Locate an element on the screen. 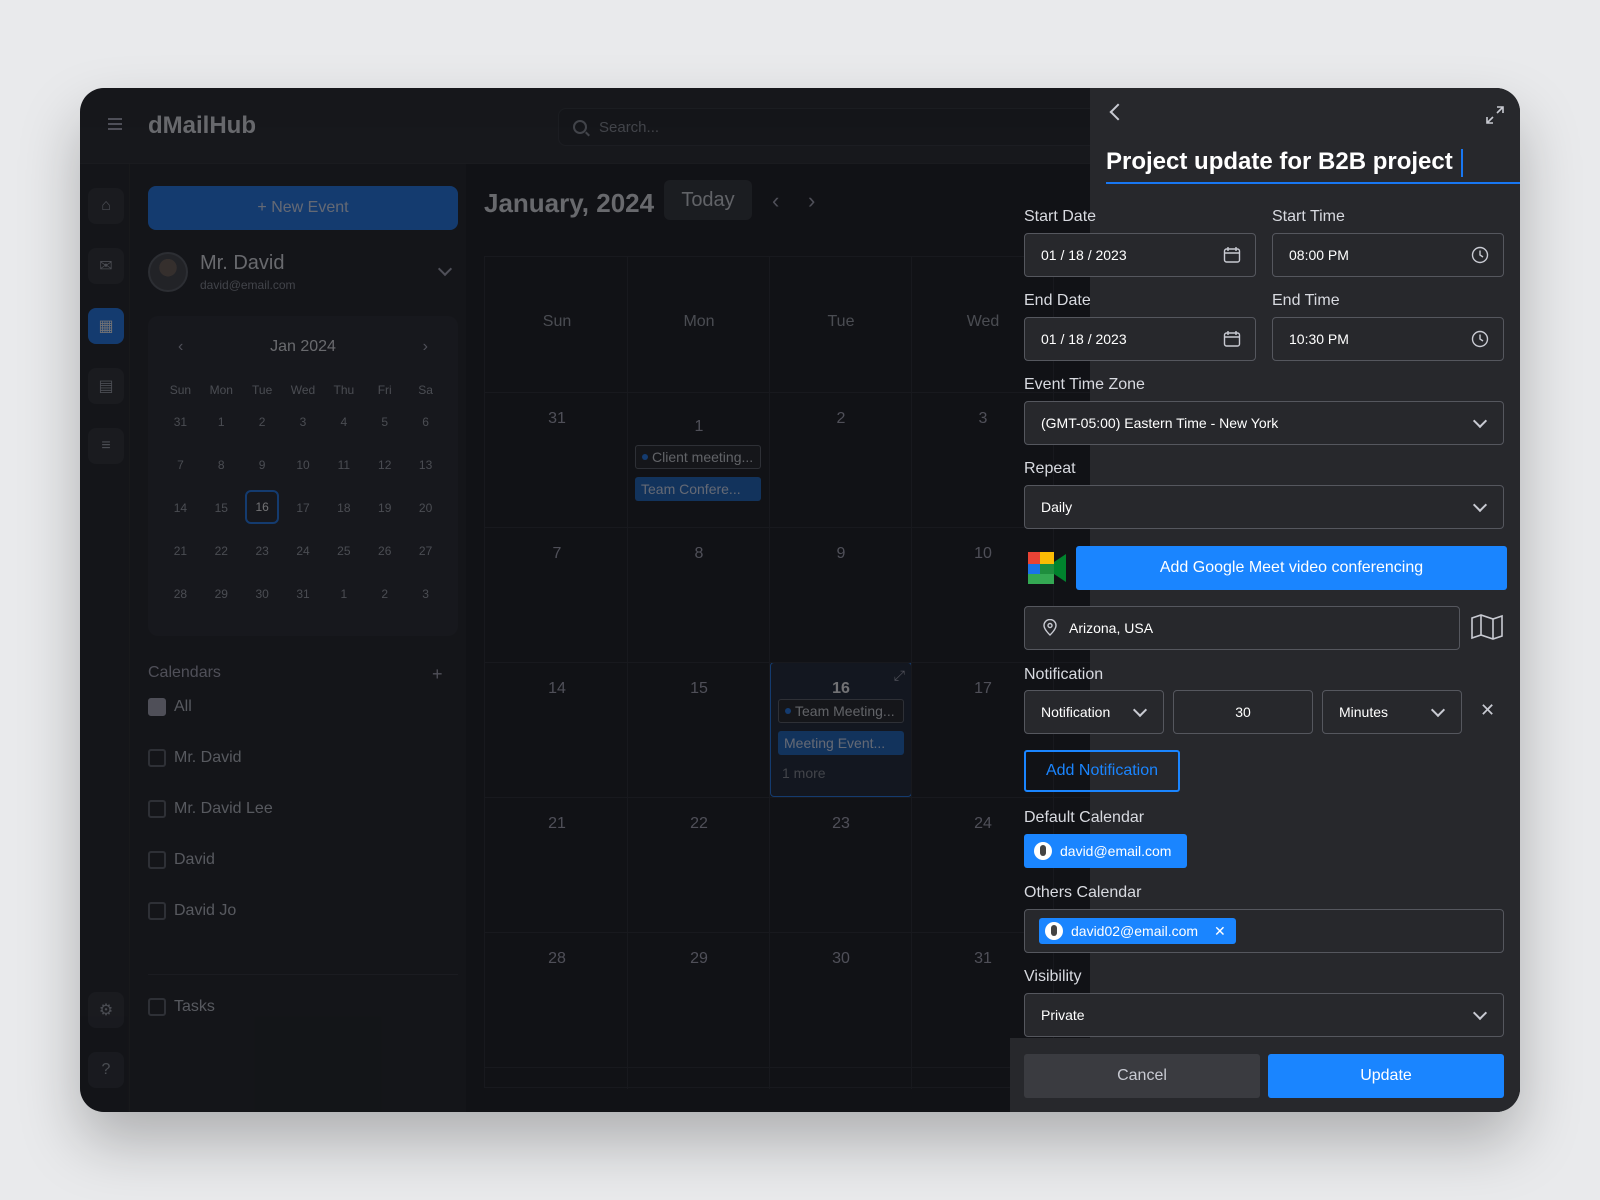  calendar-toggle: All is located at coordinates (170, 707).